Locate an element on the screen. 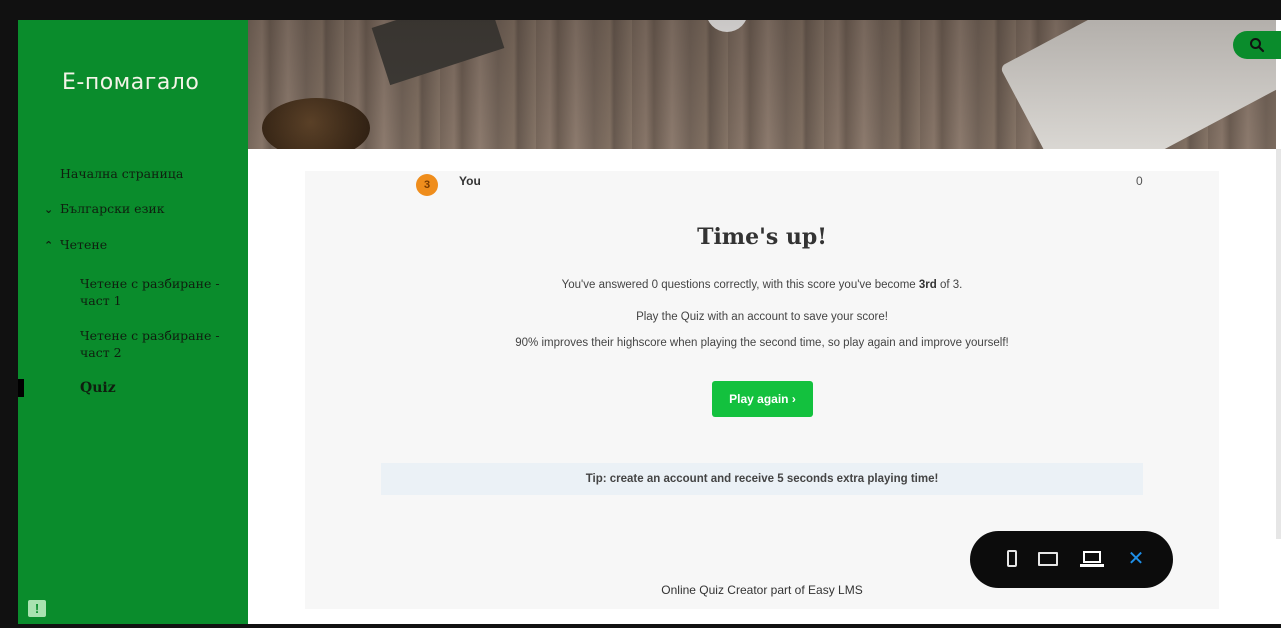 This screenshot has height=628, width=1281. rank-medal-icon: 3 is located at coordinates (427, 185).